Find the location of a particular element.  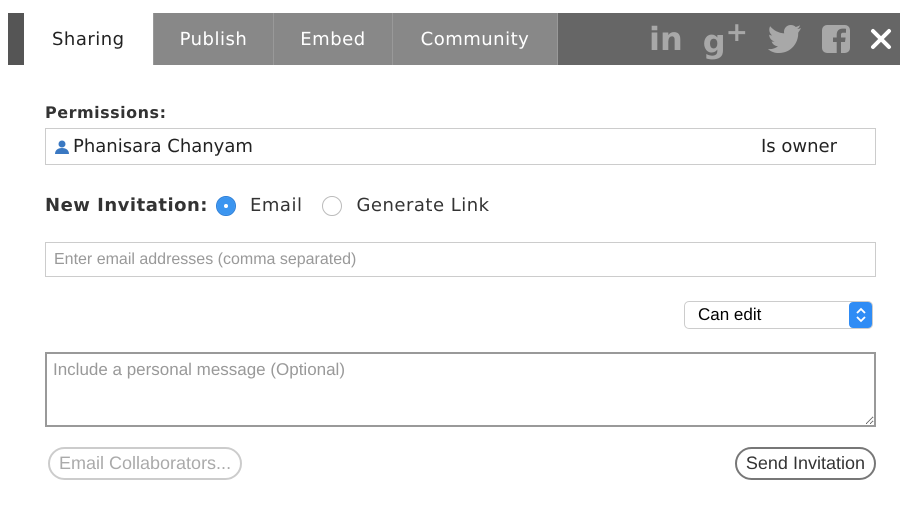

permissions-label: Permissions: is located at coordinates (106, 112).